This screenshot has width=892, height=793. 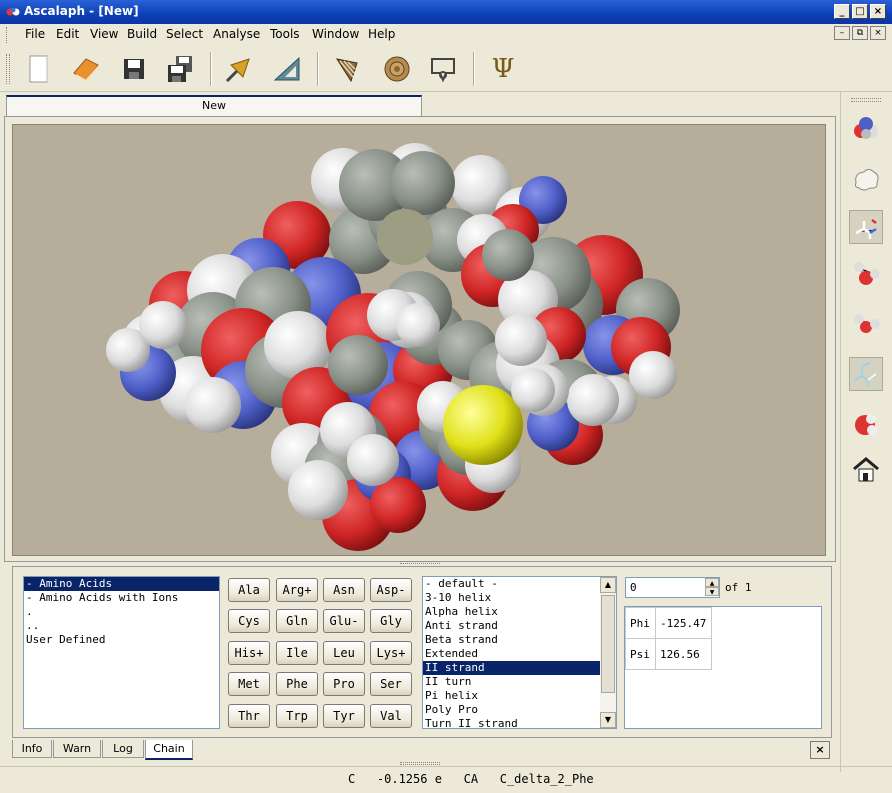 I want to click on viewport-splitter, so click(x=420, y=562).